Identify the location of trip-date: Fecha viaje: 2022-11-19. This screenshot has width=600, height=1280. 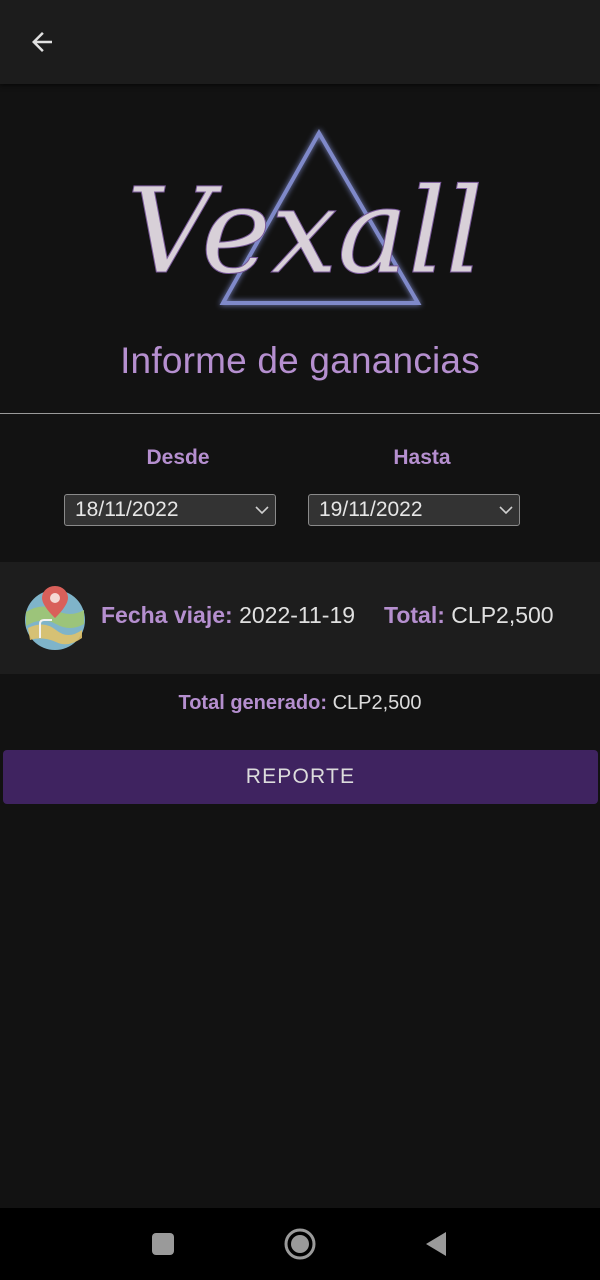
(228, 615).